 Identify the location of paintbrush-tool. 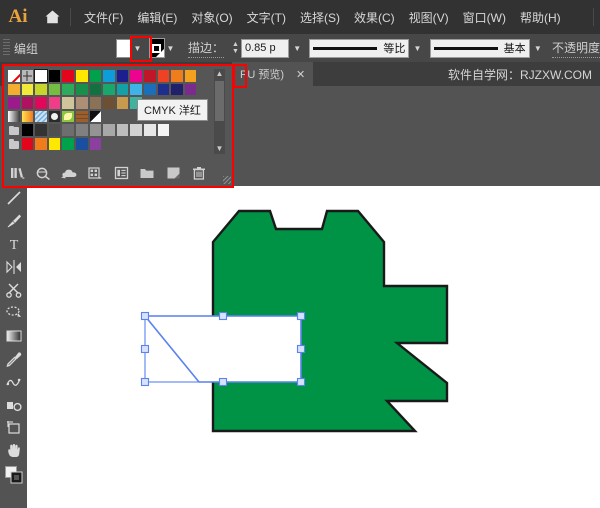
(13, 220).